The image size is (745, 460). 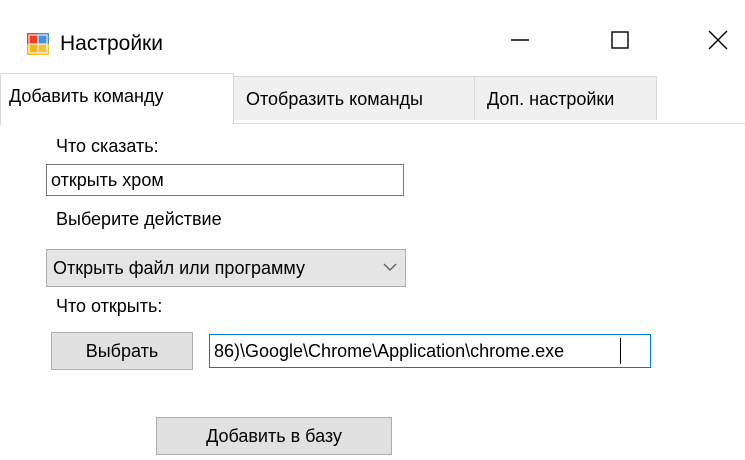 What do you see at coordinates (551, 99) in the screenshot?
I see `tab-label: Доп. настройки` at bounding box center [551, 99].